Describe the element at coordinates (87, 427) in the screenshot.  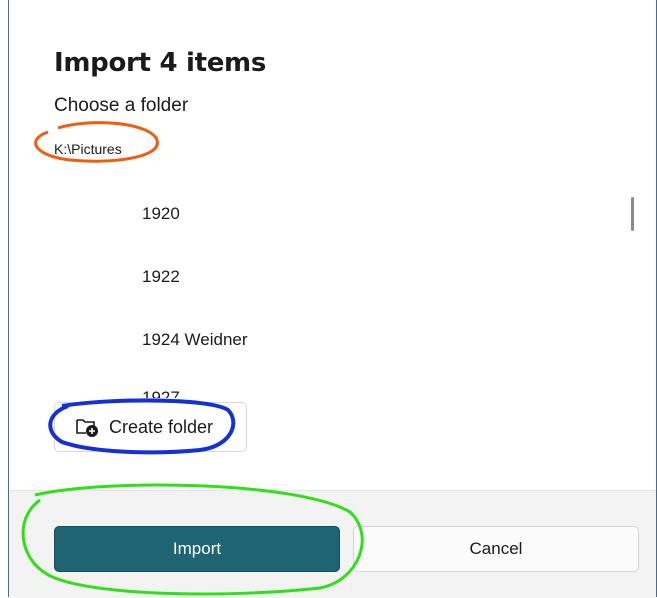
I see `folder-add-icon` at that location.